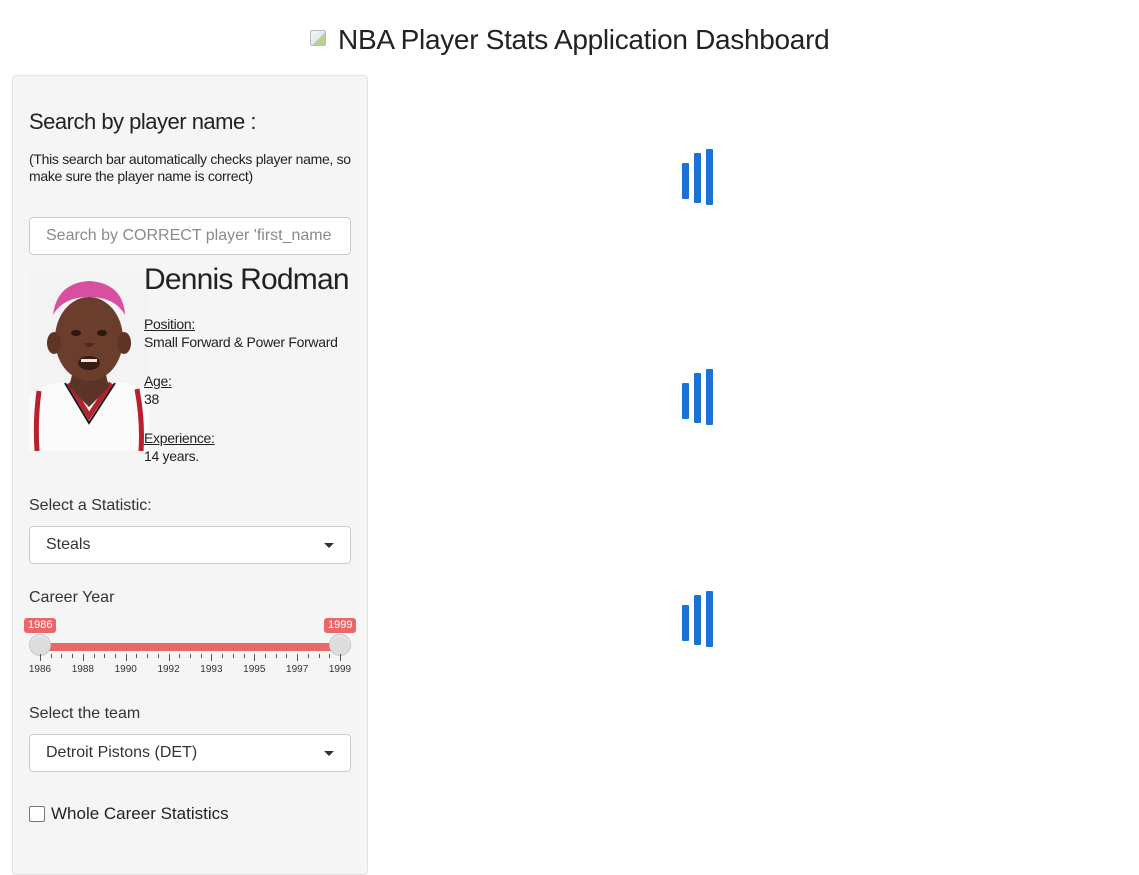 The height and width of the screenshot is (875, 1139). What do you see at coordinates (340, 669) in the screenshot?
I see `slider-tick-label: 1999` at bounding box center [340, 669].